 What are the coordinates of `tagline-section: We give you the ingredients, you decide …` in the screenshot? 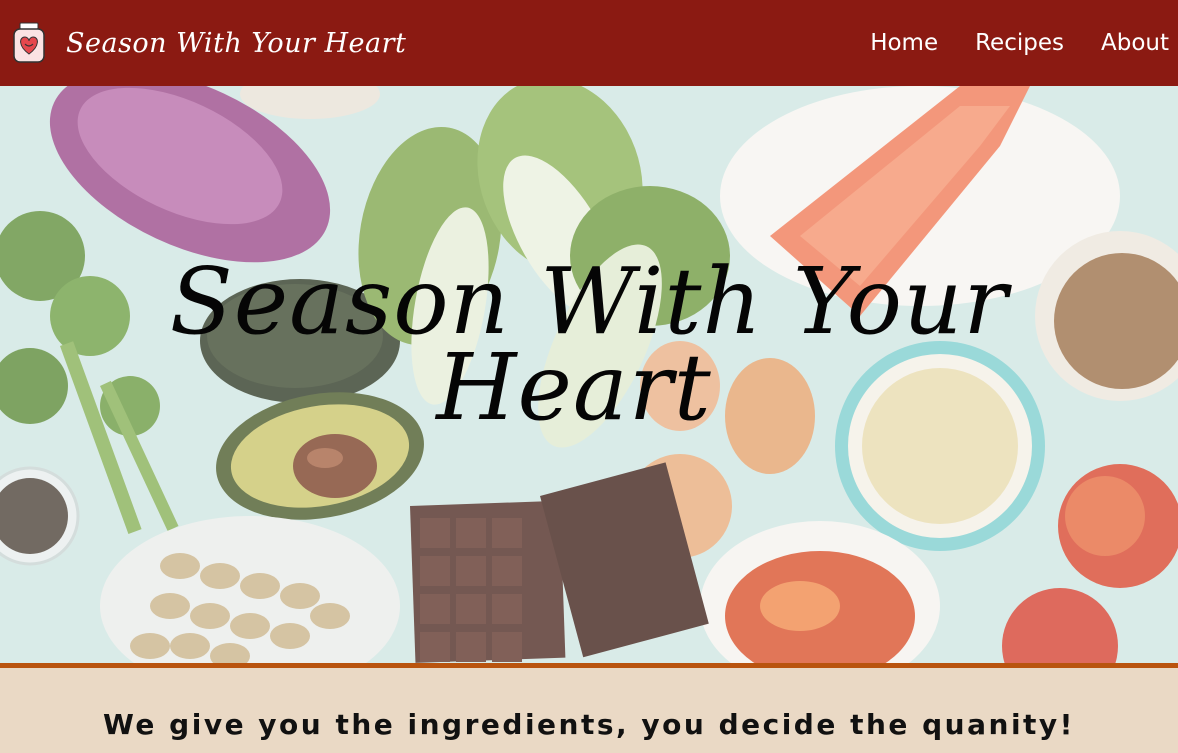 It's located at (589, 710).